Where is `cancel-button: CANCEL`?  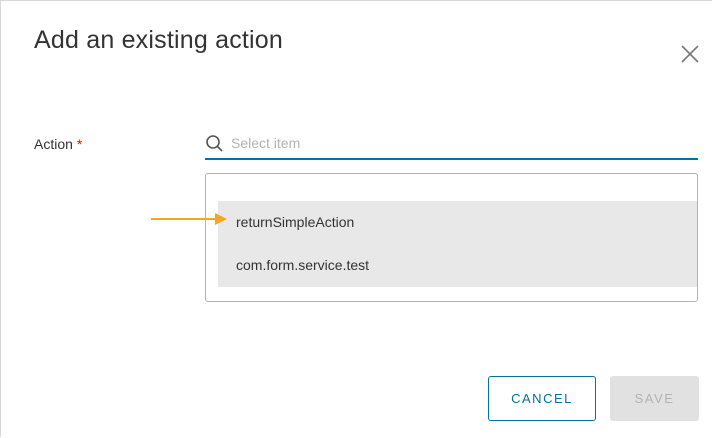
cancel-button: CANCEL is located at coordinates (542, 398).